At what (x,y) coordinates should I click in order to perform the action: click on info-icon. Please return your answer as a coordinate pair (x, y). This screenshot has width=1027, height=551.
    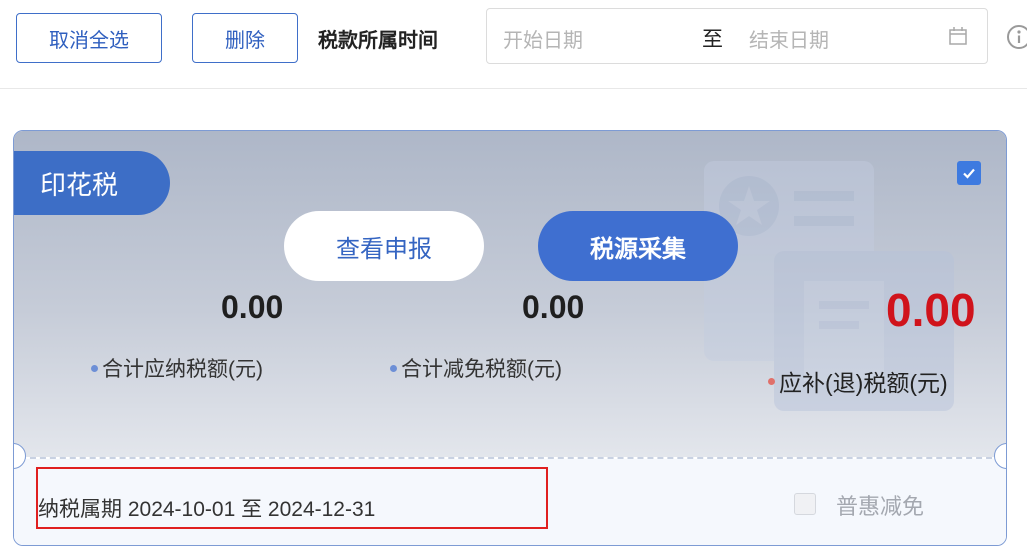
    Looking at the image, I should click on (1016, 37).